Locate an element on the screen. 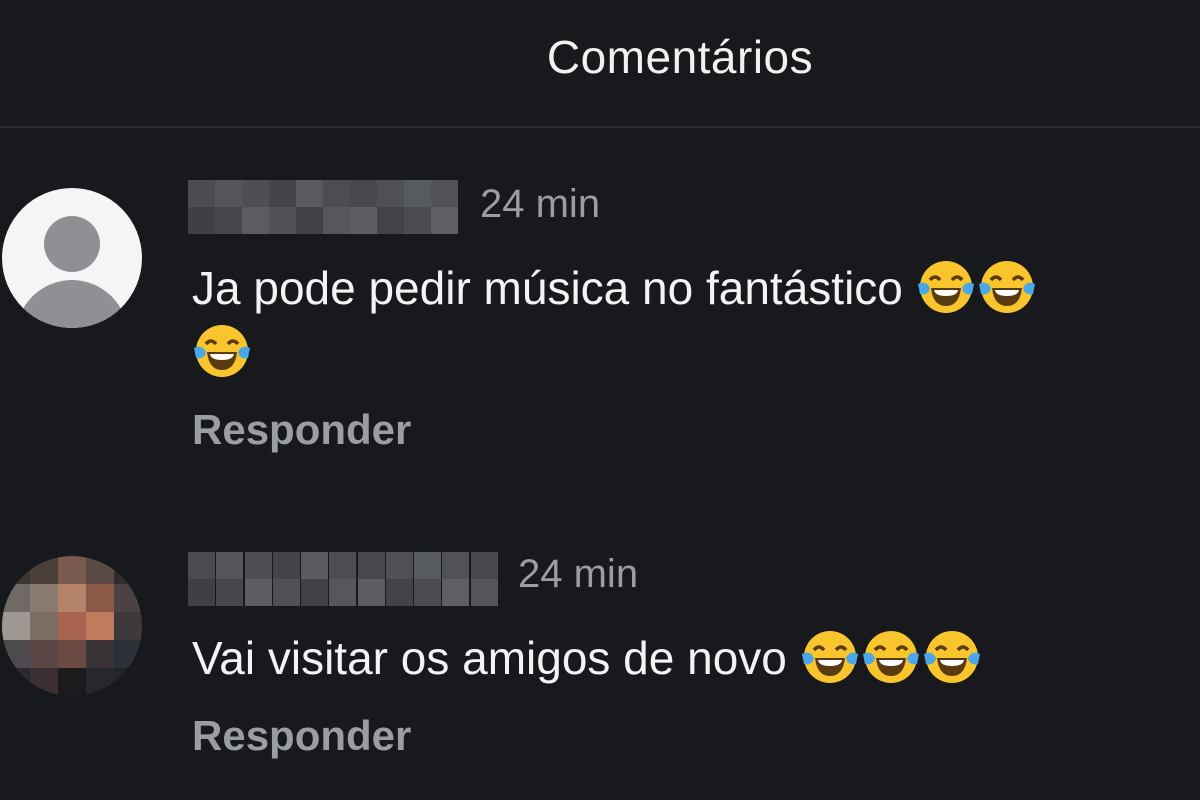  user-silhouette-body is located at coordinates (72, 304).